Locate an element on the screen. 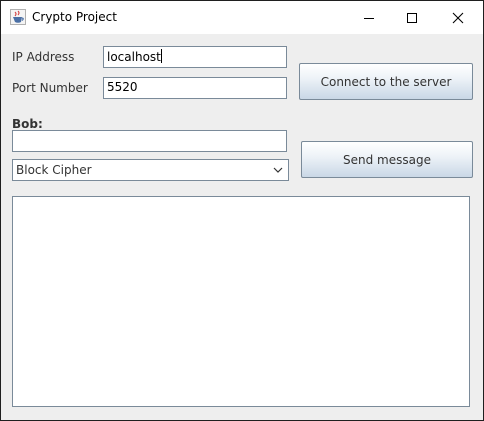 This screenshot has height=421, width=484. close-icon is located at coordinates (458, 17).